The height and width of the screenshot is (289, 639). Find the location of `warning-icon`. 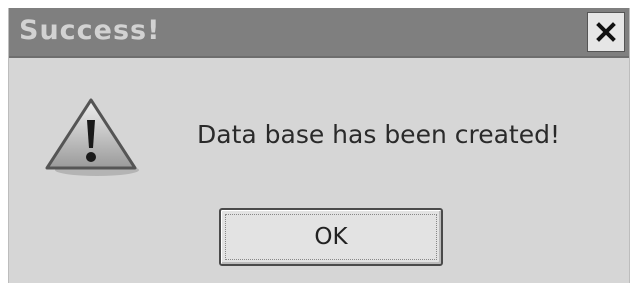

warning-icon is located at coordinates (92, 137).